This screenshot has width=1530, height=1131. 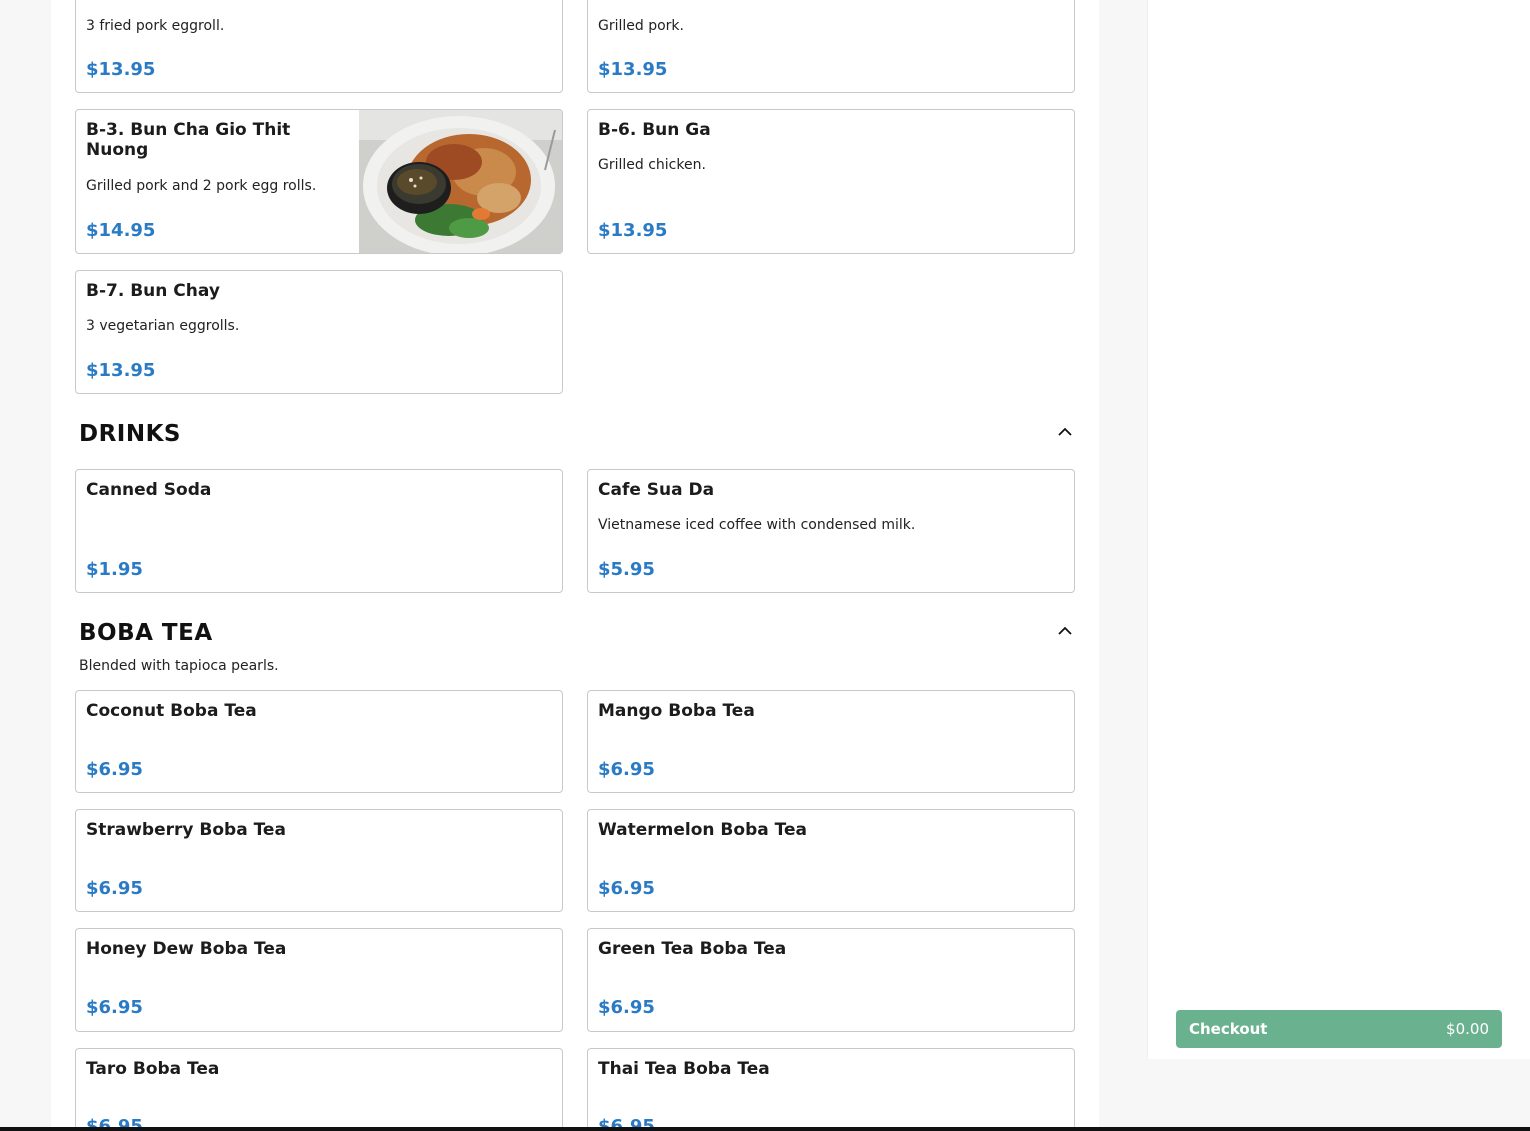 I want to click on menu-item-card: Coconut Boba Tea $6.95, so click(x=319, y=741).